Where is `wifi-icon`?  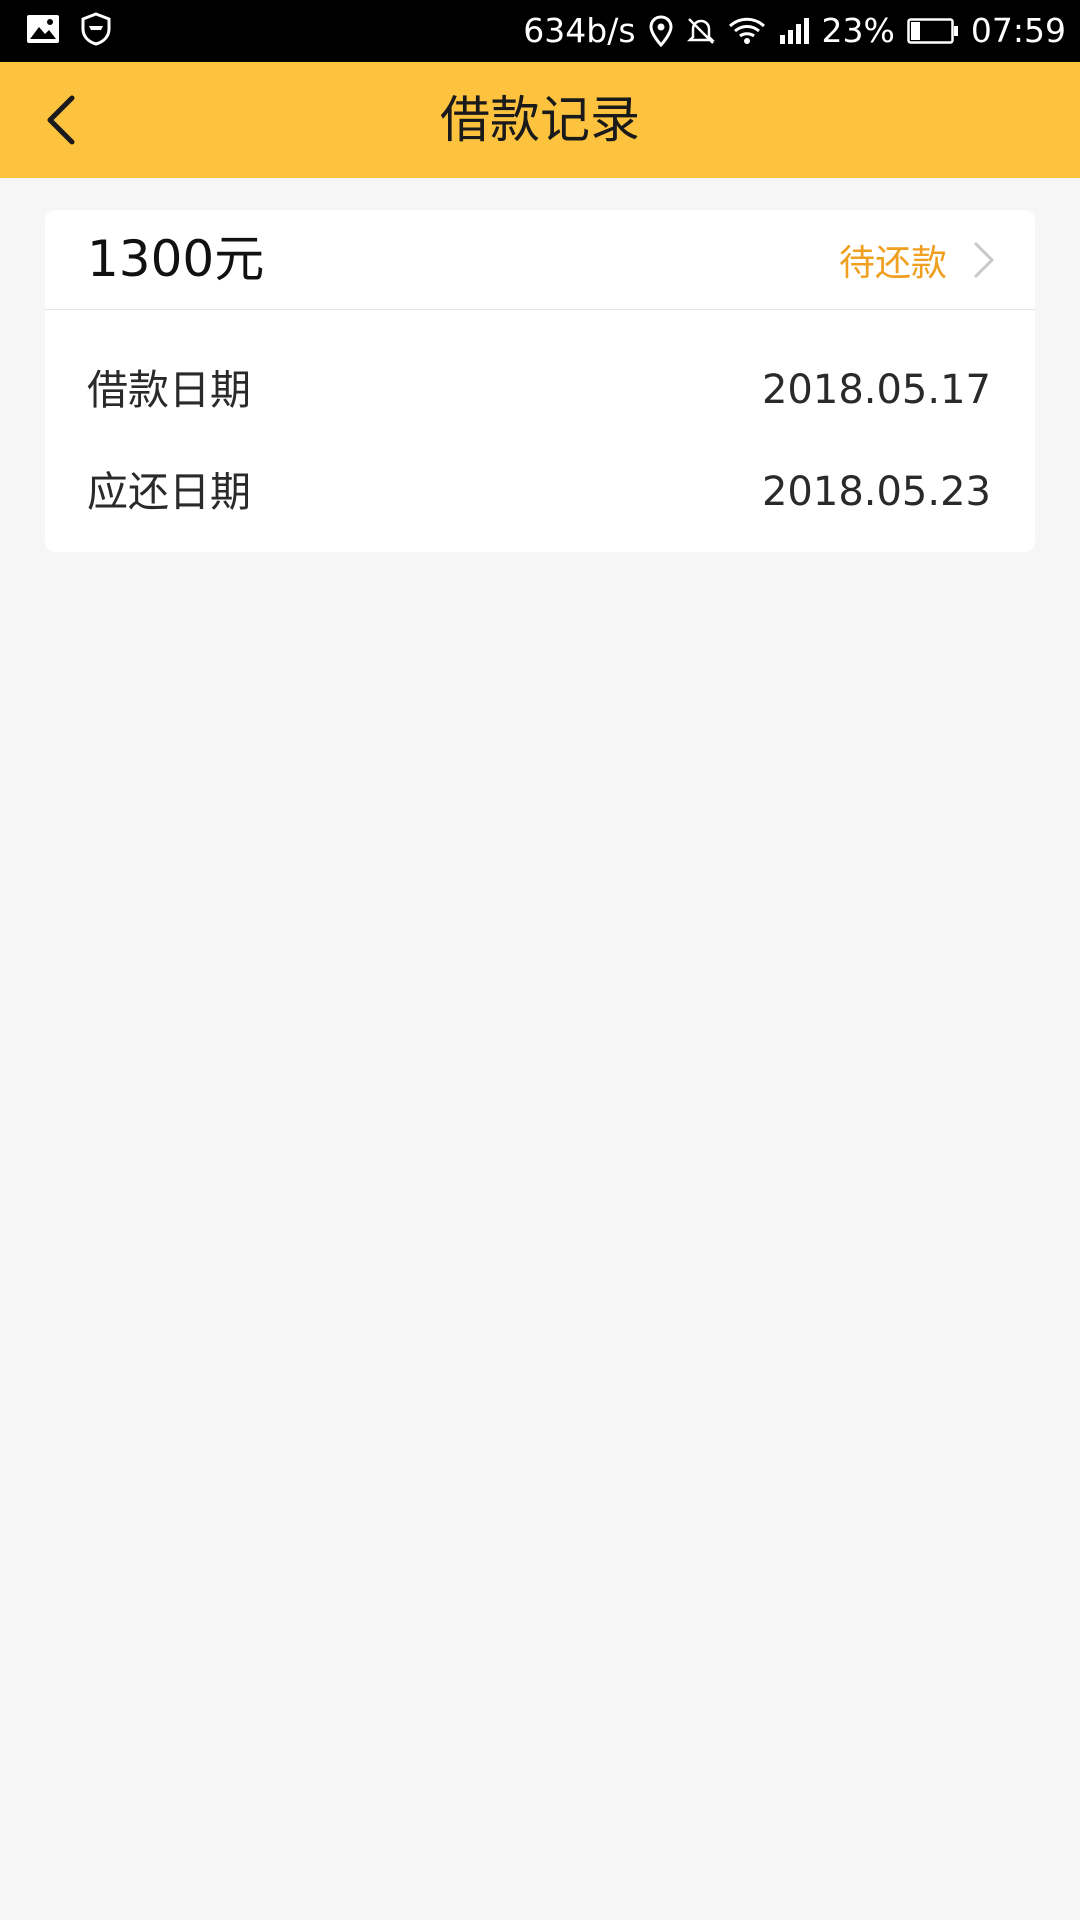 wifi-icon is located at coordinates (747, 31).